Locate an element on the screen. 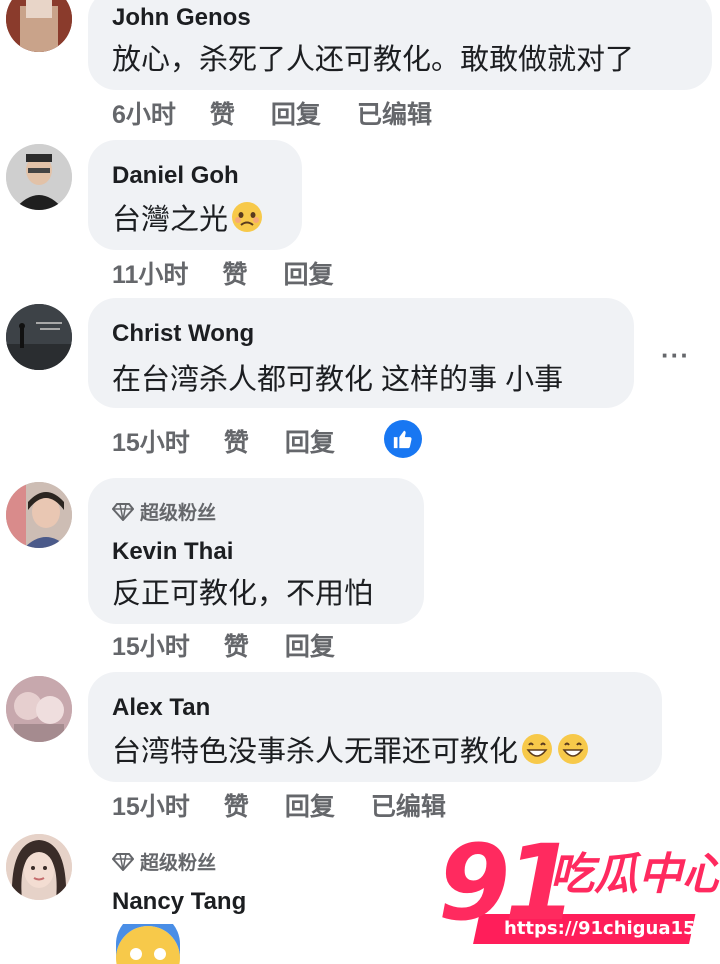  commenter-name: Kevin Thai is located at coordinates (172, 552).